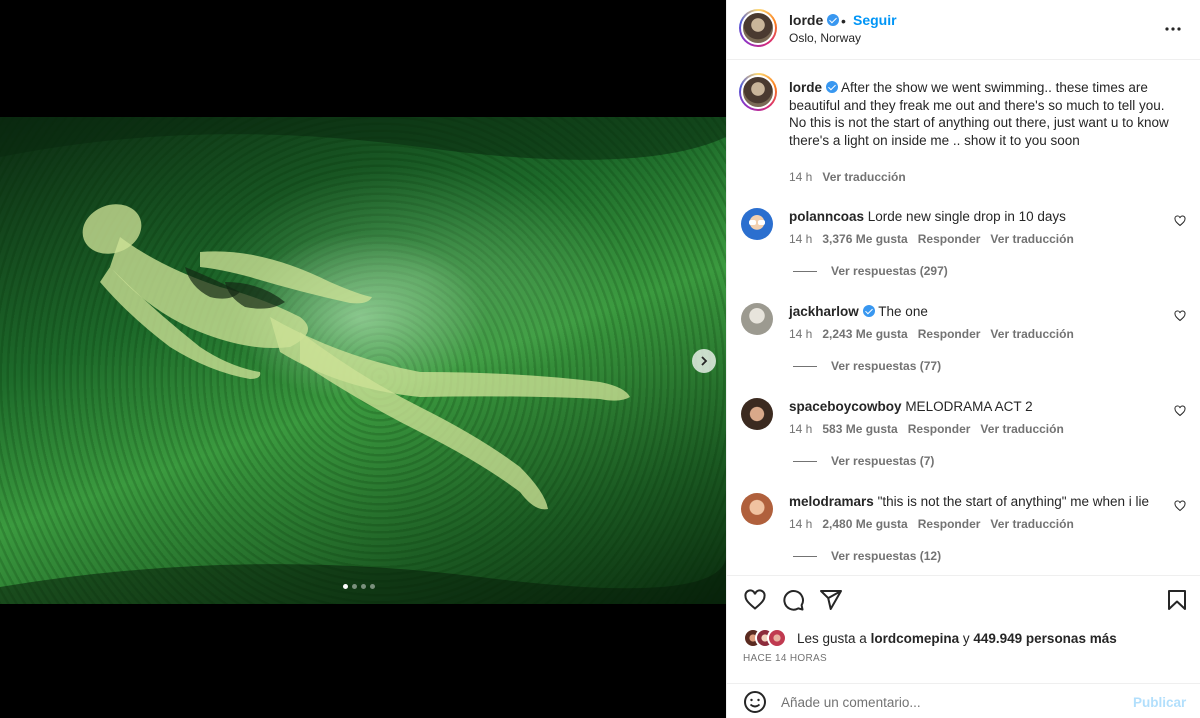 The image size is (1200, 718). I want to click on publish-button: Publicar, so click(1159, 702).